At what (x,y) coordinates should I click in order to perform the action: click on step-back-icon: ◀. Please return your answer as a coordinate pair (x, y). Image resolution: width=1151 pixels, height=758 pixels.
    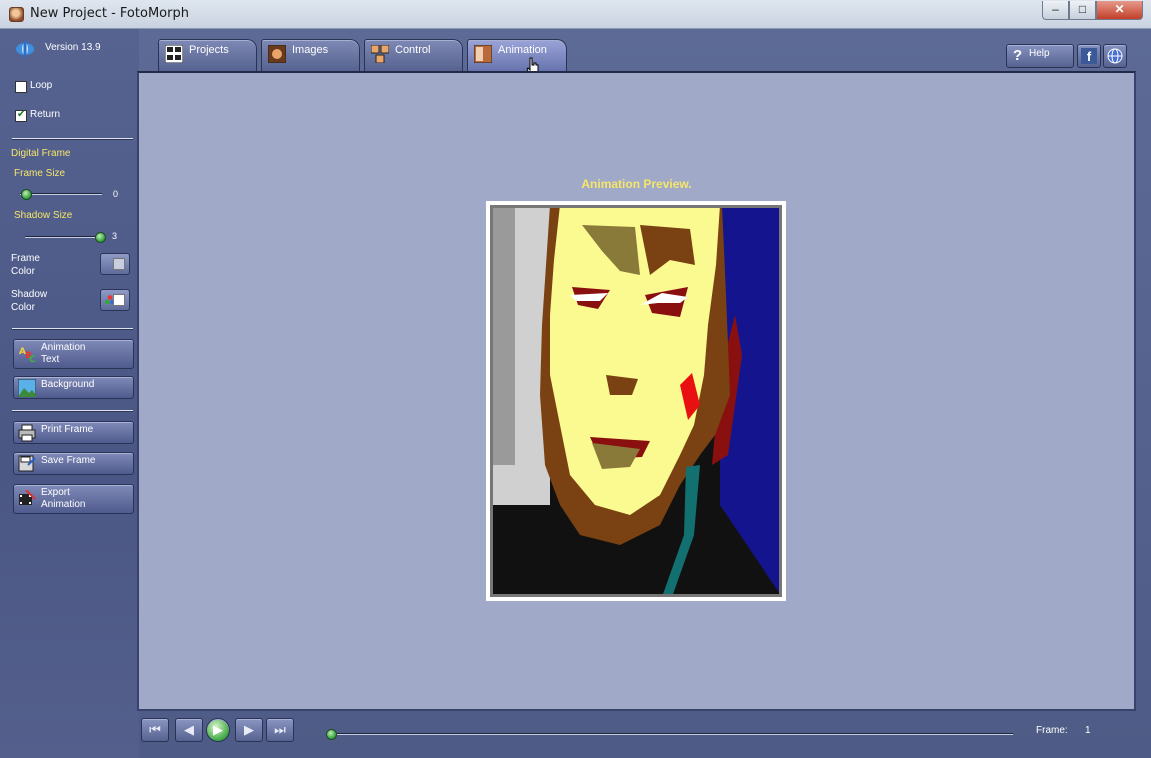
    Looking at the image, I should click on (189, 729).